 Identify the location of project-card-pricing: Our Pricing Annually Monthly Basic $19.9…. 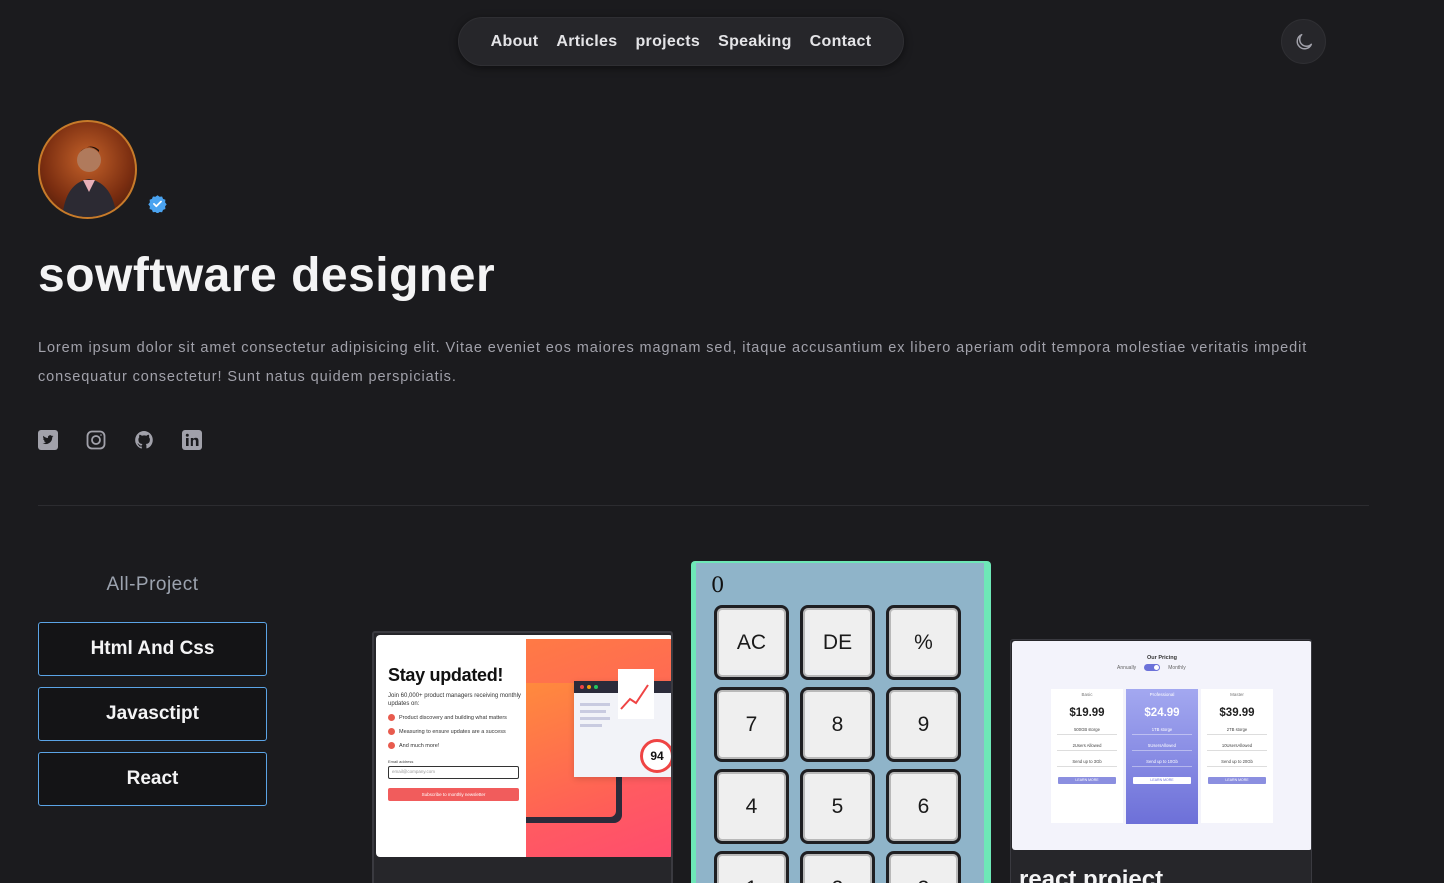
(1161, 761).